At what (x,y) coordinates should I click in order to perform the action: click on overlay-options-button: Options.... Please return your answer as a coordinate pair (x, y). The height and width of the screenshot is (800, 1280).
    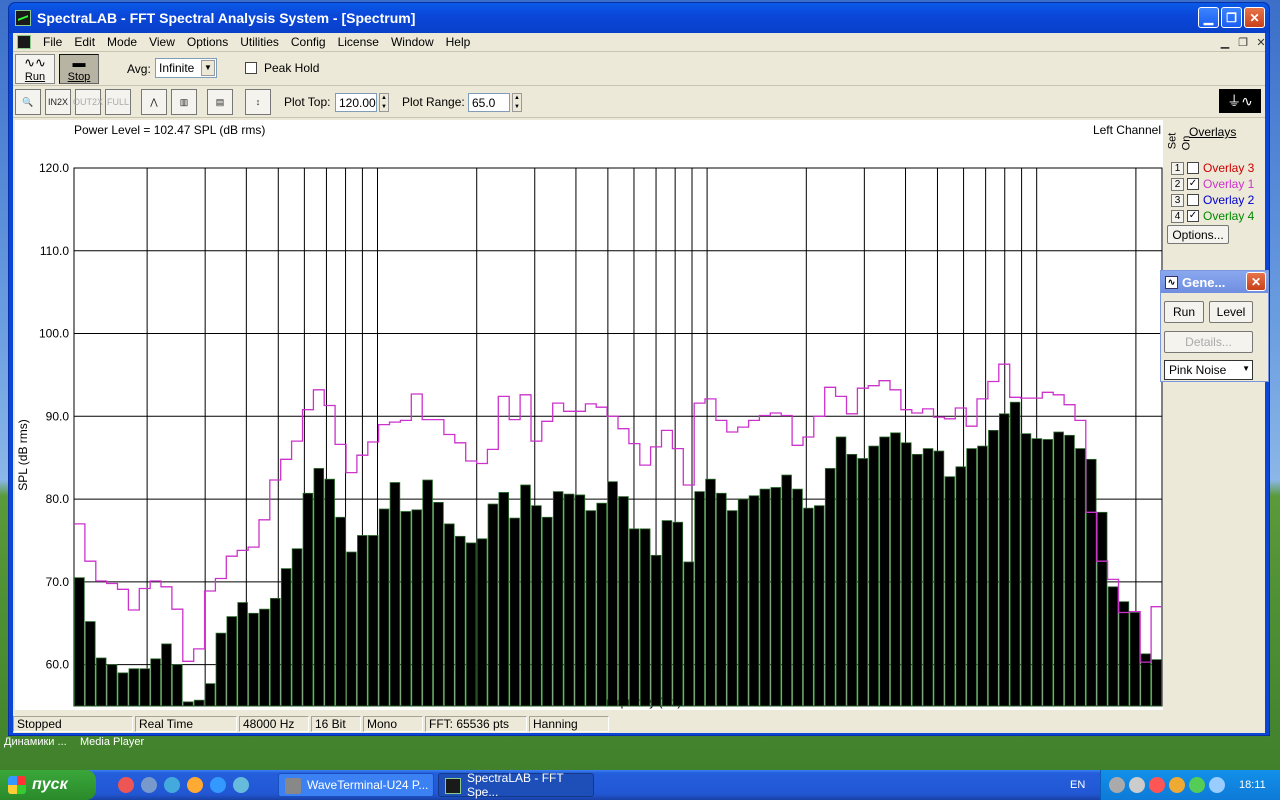
    Looking at the image, I should click on (1198, 234).